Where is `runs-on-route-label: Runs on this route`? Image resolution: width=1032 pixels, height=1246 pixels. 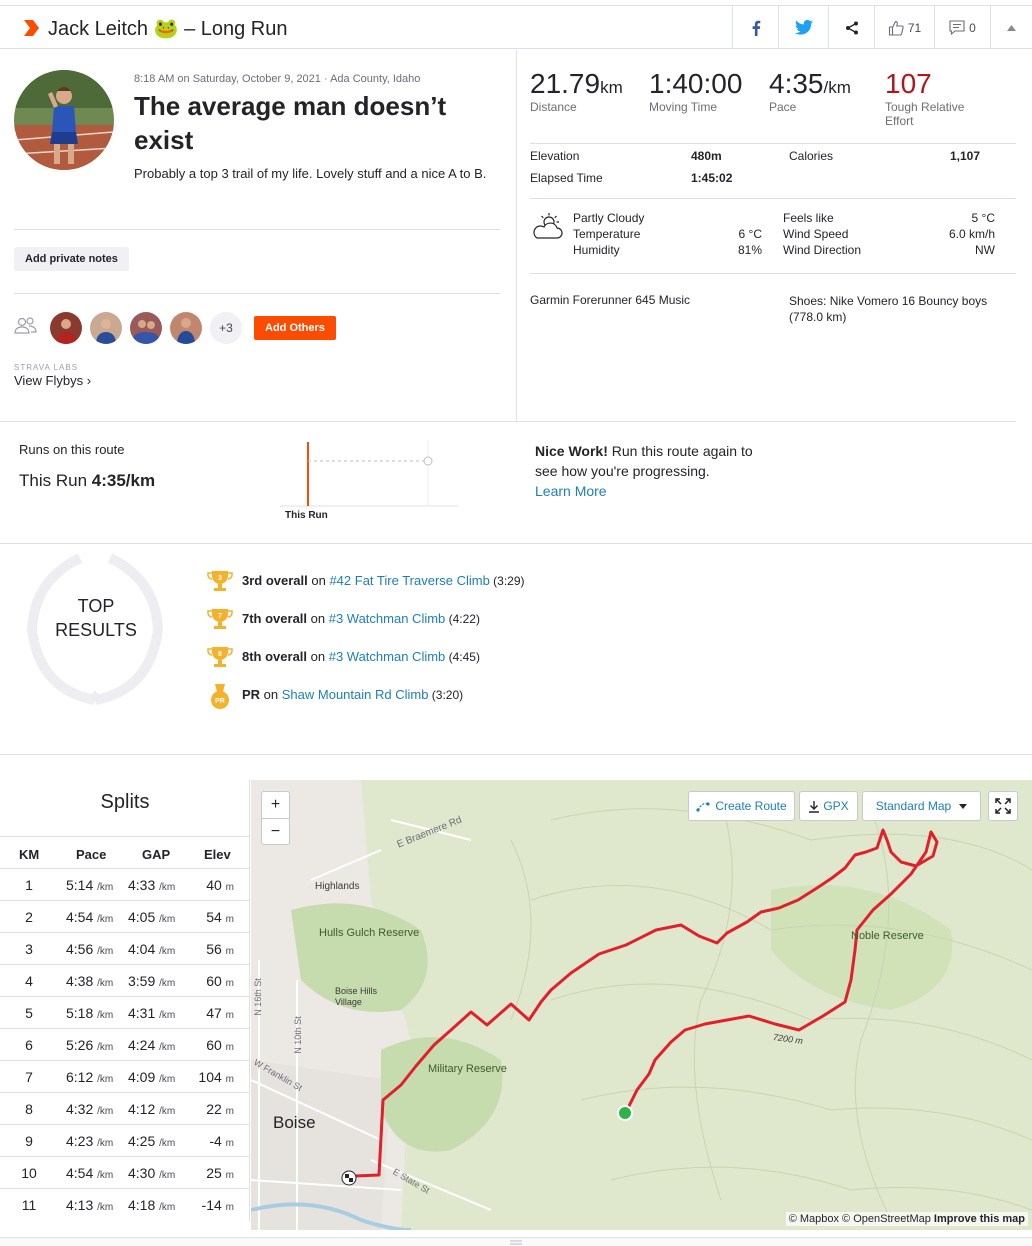
runs-on-route-label: Runs on this route is located at coordinates (72, 449).